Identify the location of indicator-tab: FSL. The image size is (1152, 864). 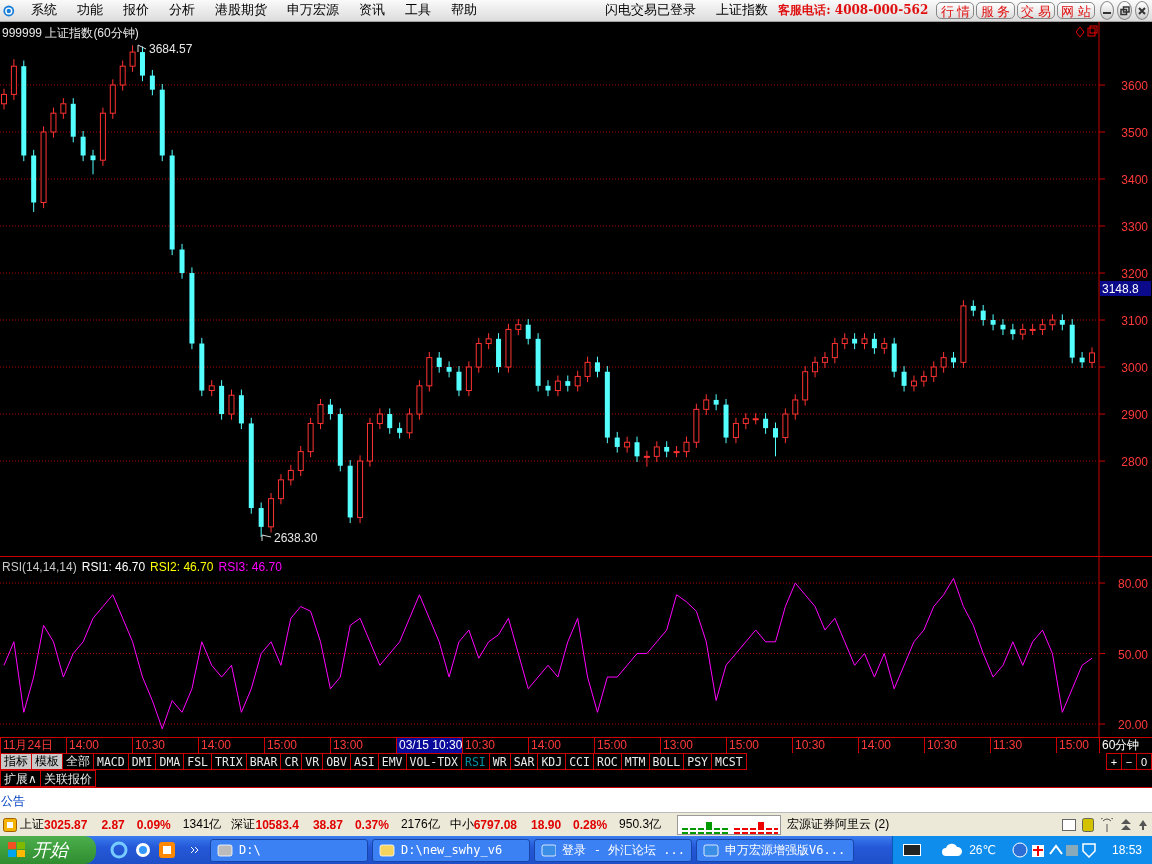
(198, 761).